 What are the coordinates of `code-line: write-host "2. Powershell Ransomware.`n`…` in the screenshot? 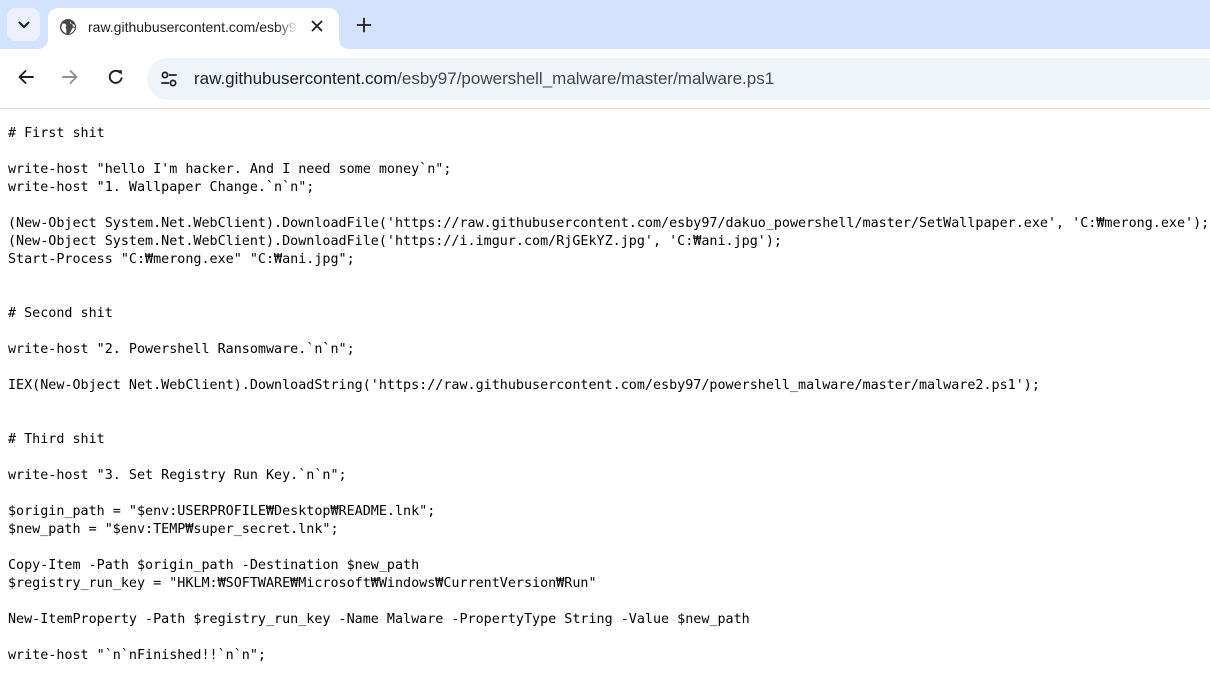 It's located at (181, 349).